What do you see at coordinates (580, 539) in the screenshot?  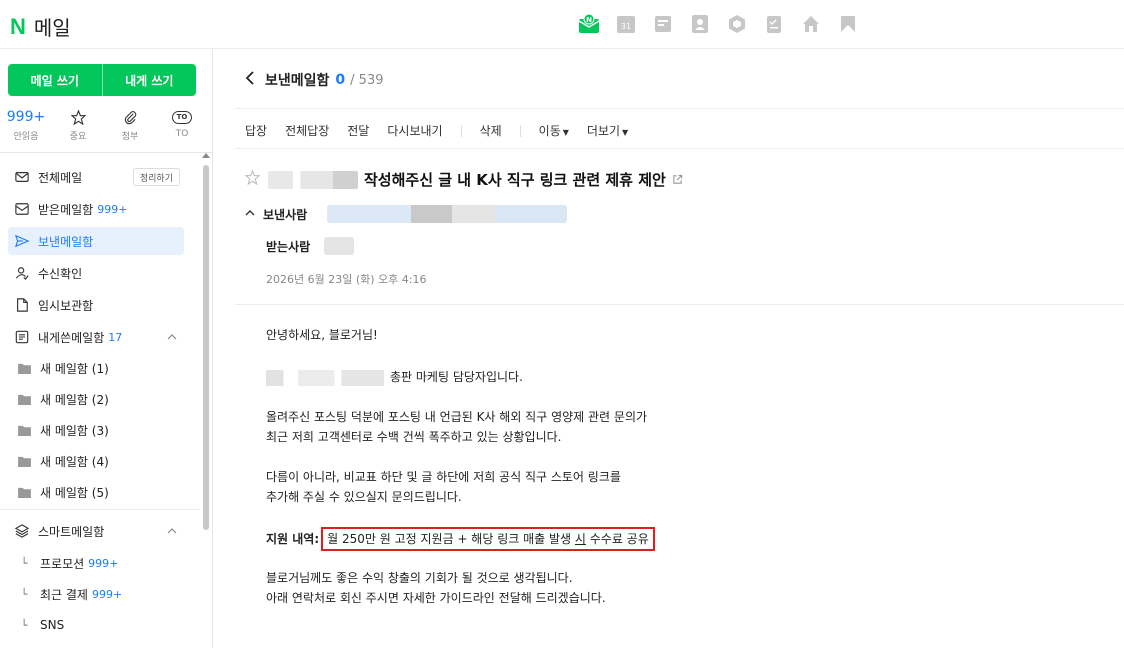 I see `support-text-b: 시` at bounding box center [580, 539].